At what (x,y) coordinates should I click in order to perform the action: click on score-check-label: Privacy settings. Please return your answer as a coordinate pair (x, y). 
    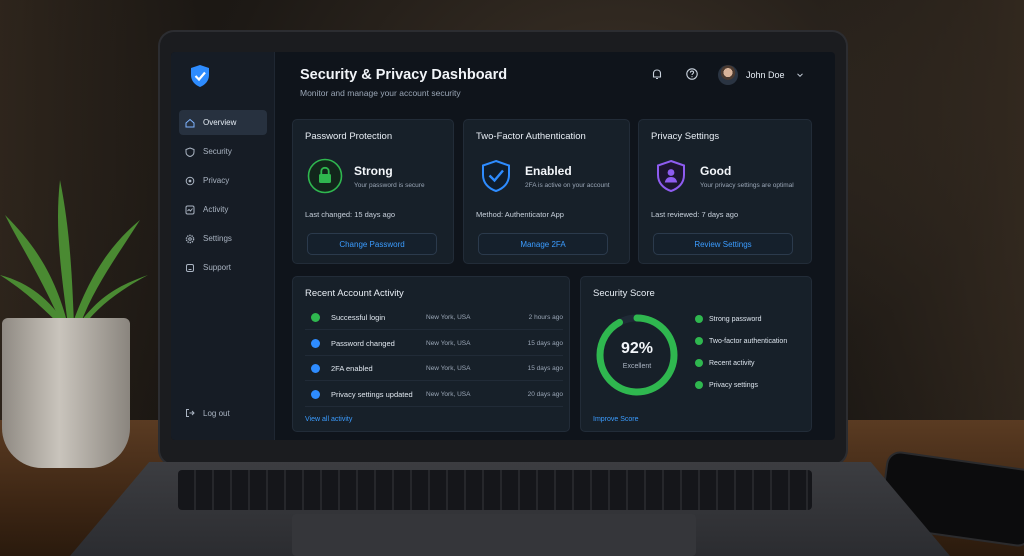
    Looking at the image, I should click on (734, 385).